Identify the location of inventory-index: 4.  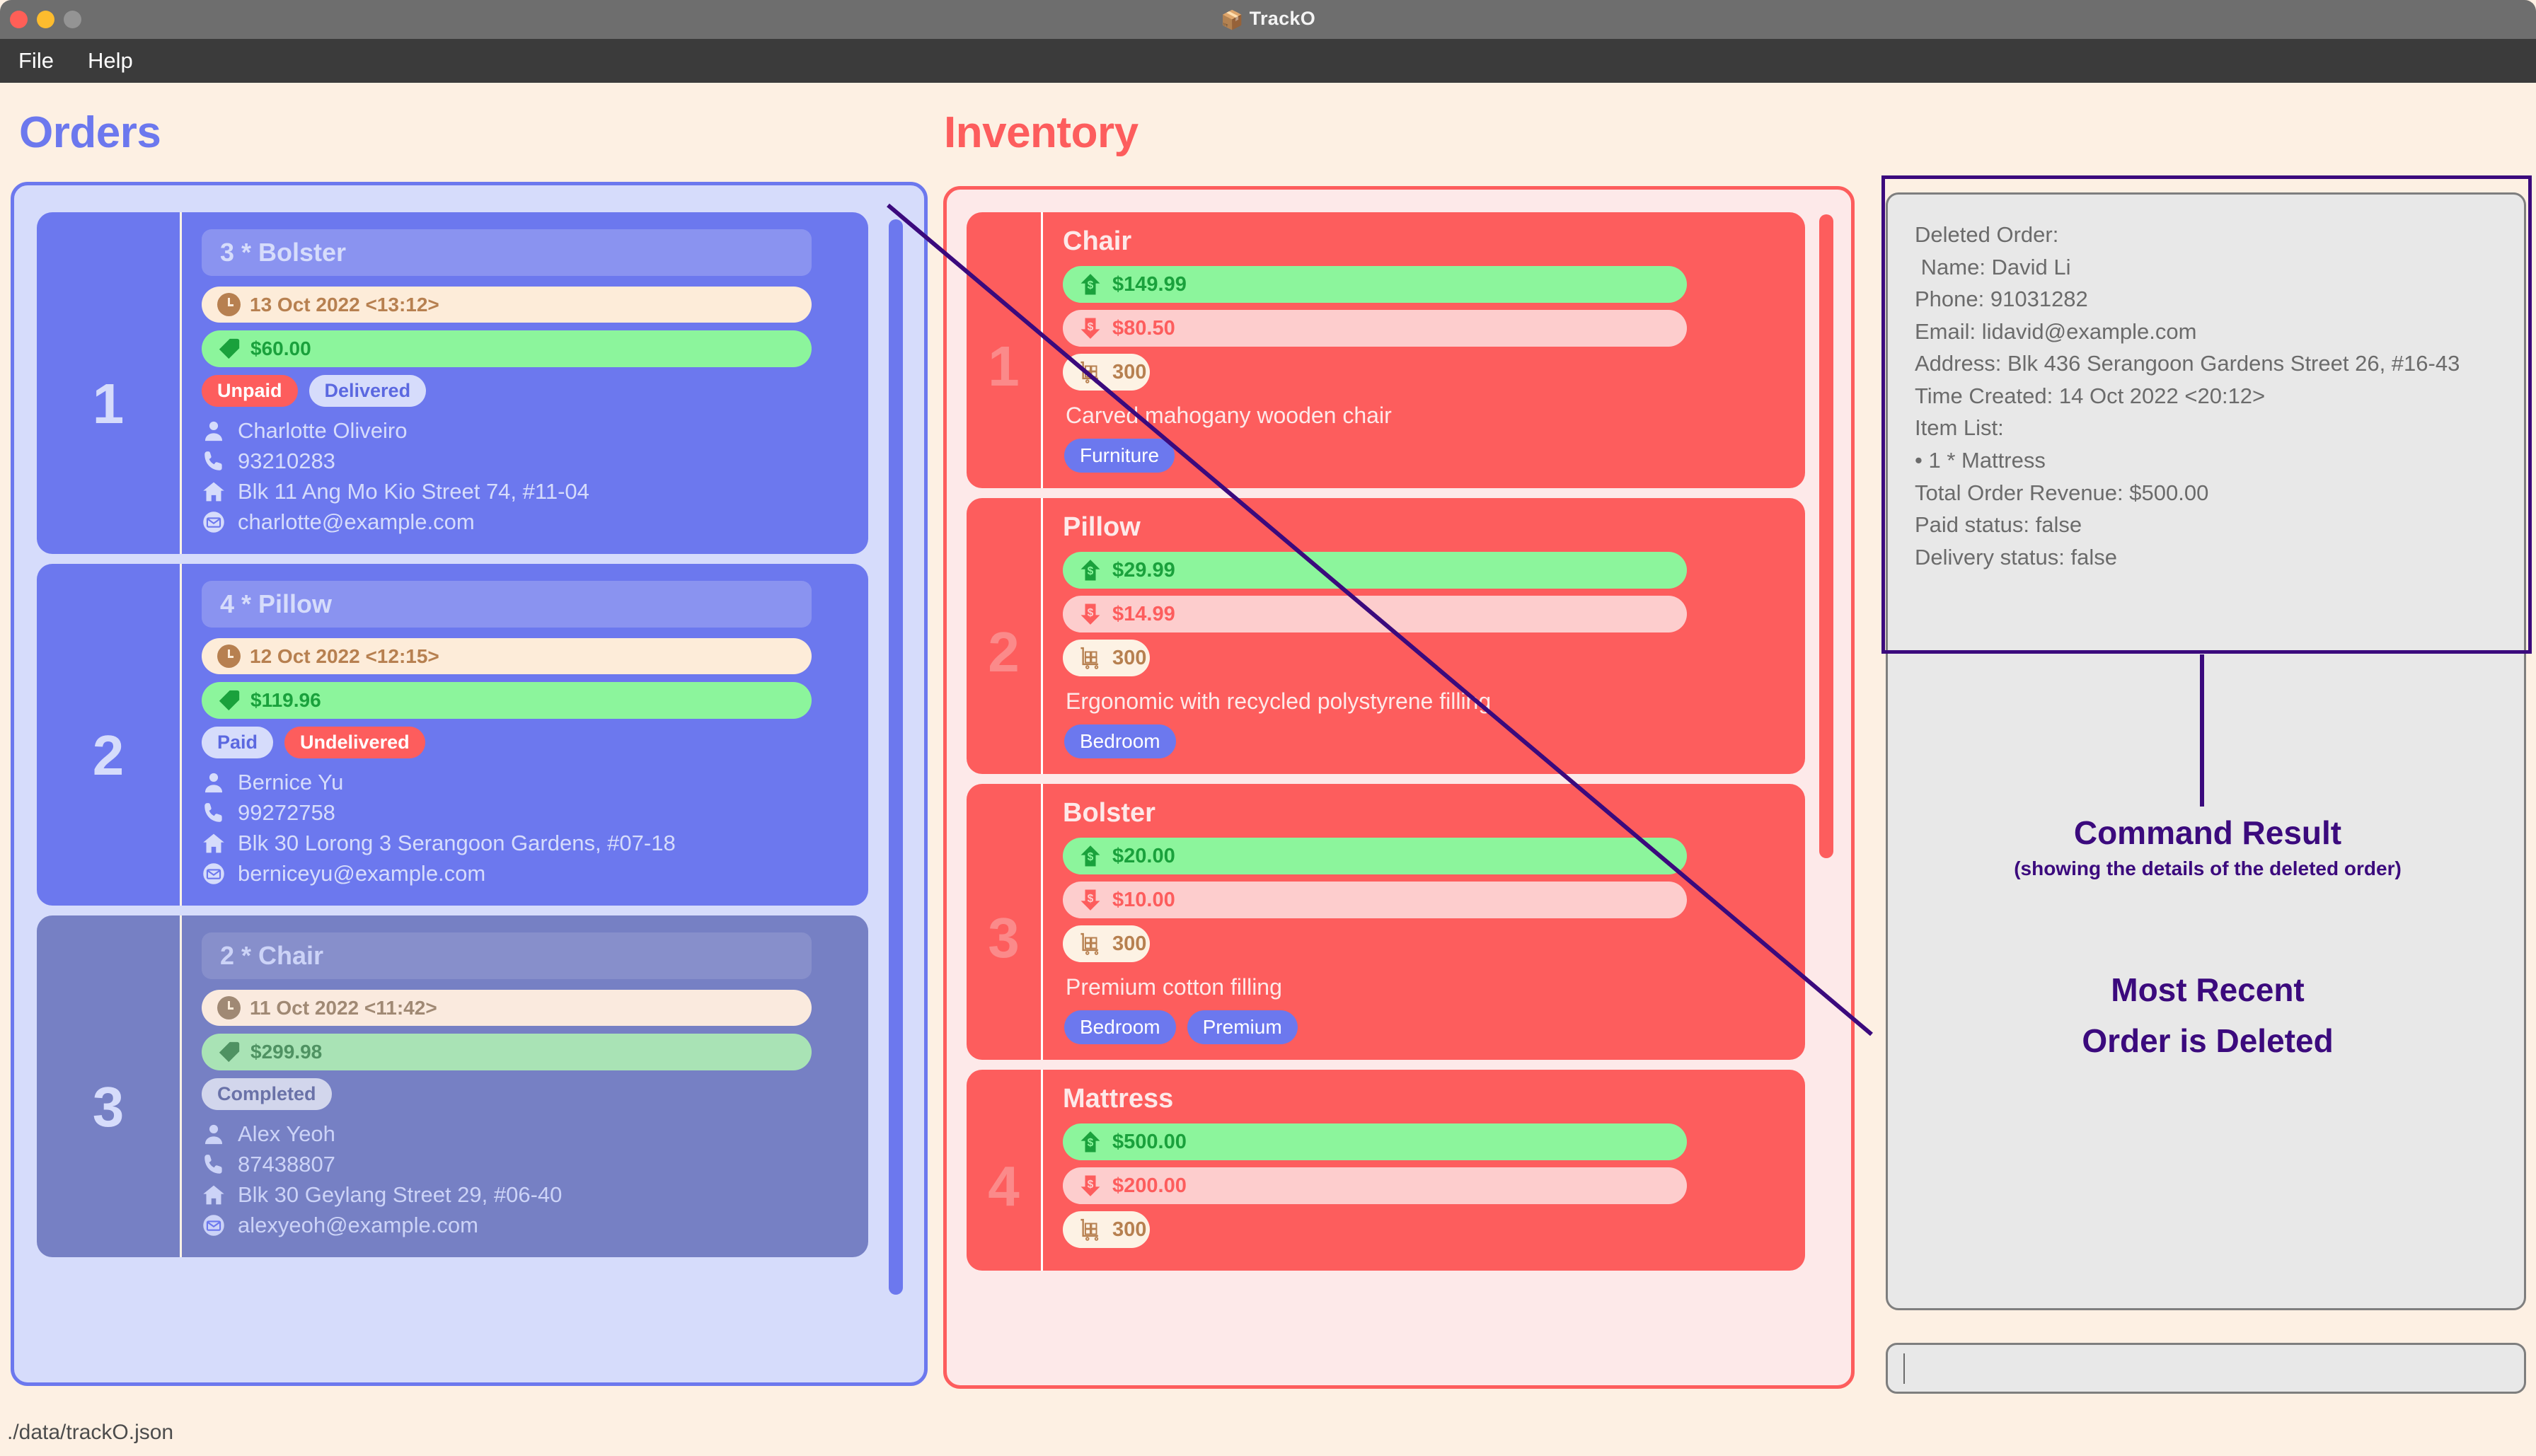
(1005, 1171).